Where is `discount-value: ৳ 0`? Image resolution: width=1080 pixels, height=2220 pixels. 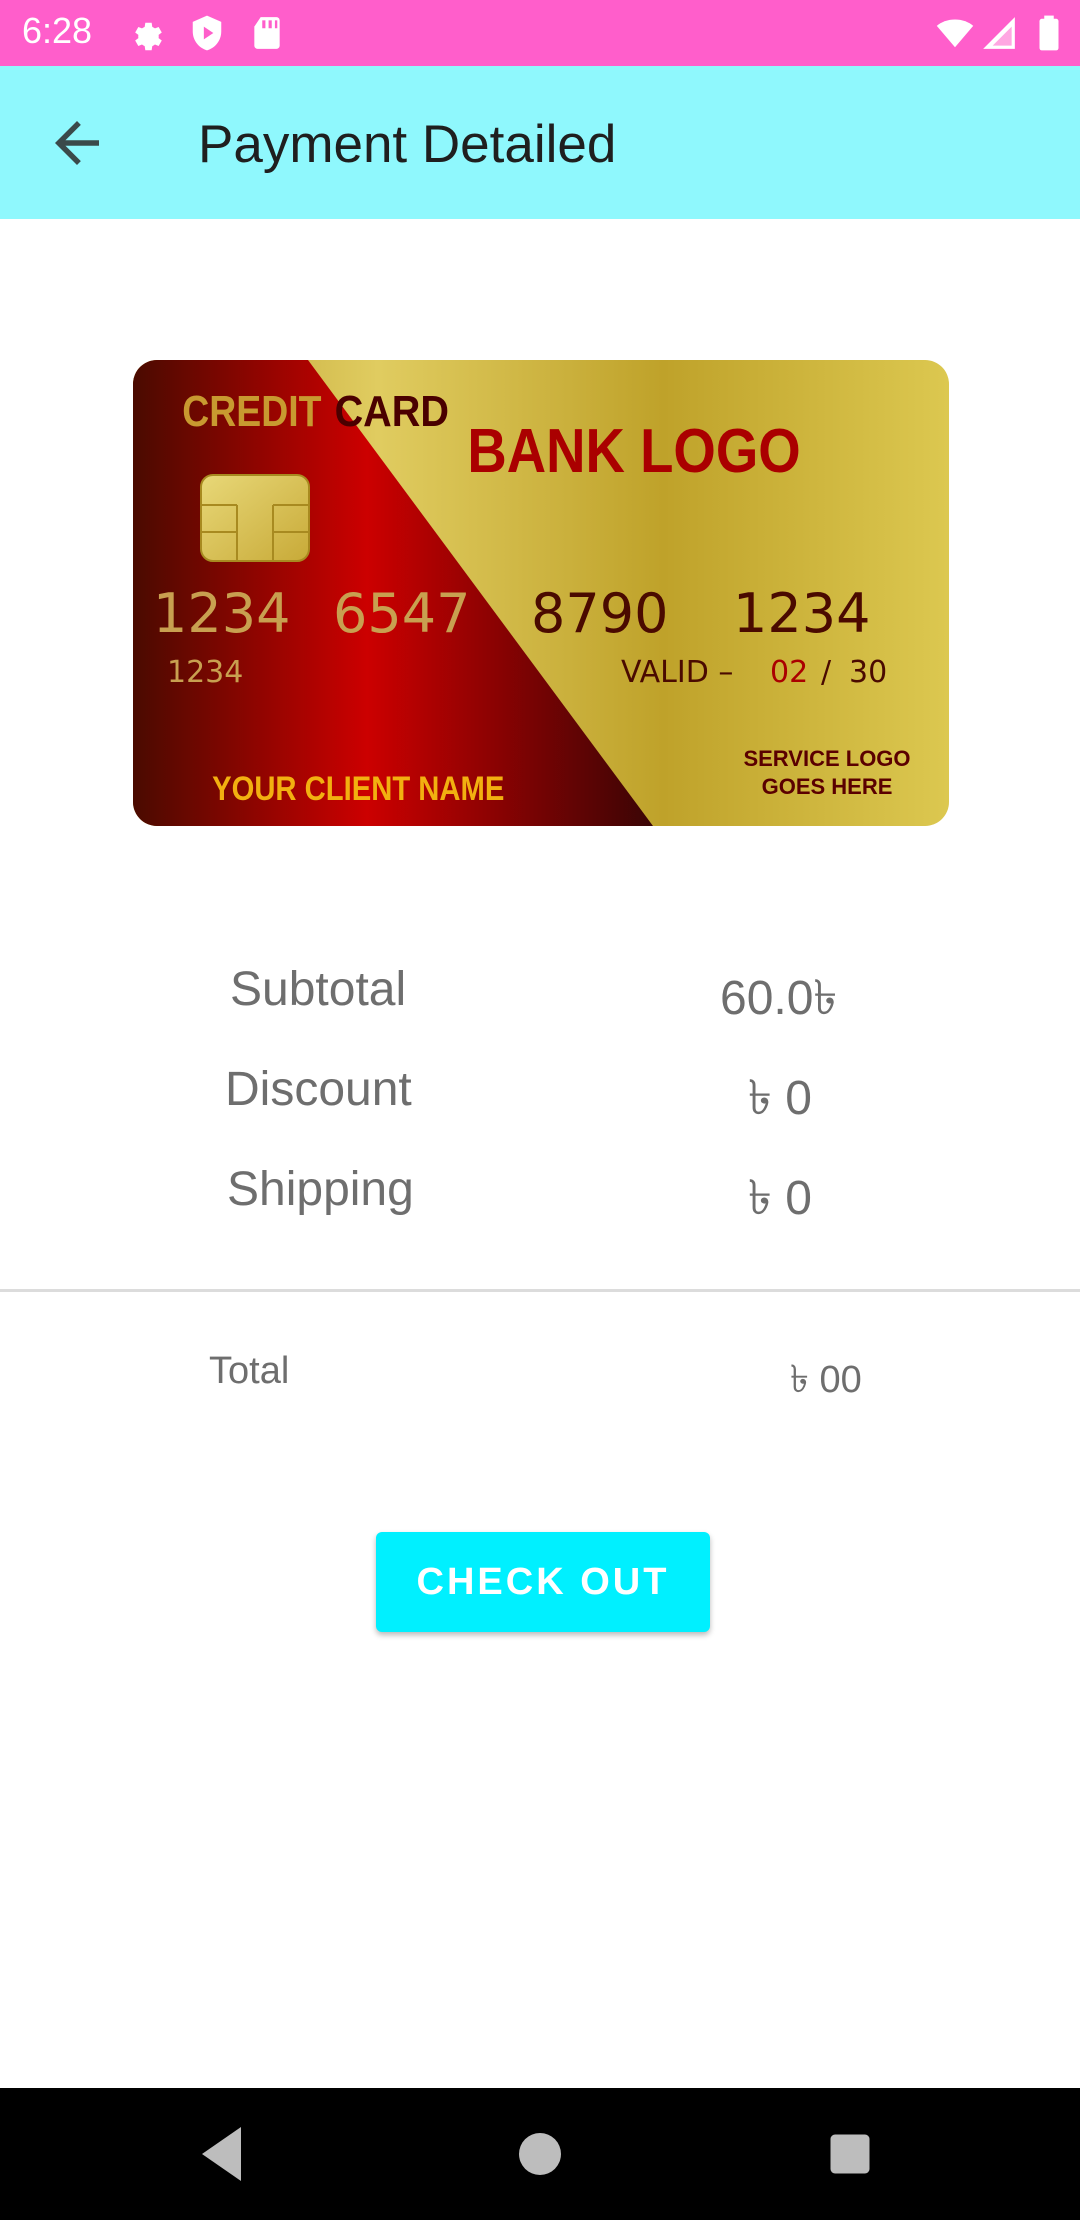 discount-value: ৳ 0 is located at coordinates (780, 1098).